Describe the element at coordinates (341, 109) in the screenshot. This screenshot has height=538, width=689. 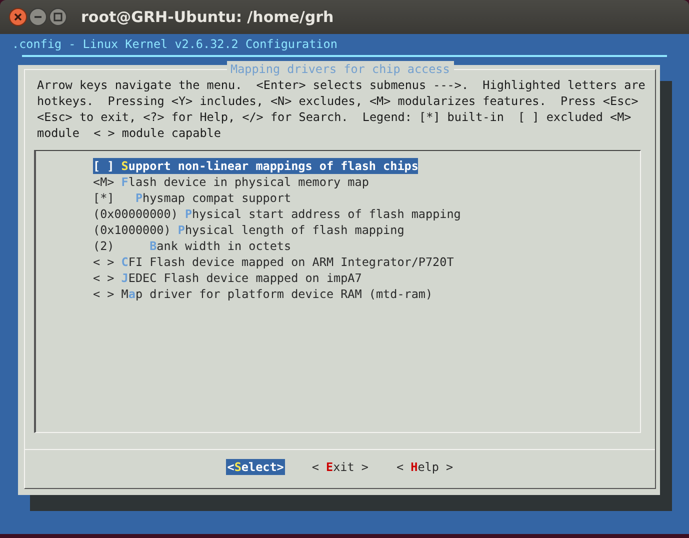
I see `help-text: Arrow keys navigate the menu. <Enter> selects submenus --->. Highlighted letters are hotkeys. Pressing <Y> includes, <N> excludes, <M> modularizes features. Press <Esc><Esc> to exit, <?> for Help, </> for Search. Legend: [*] built-in [ ] excluded <M> module < > module capable` at that location.